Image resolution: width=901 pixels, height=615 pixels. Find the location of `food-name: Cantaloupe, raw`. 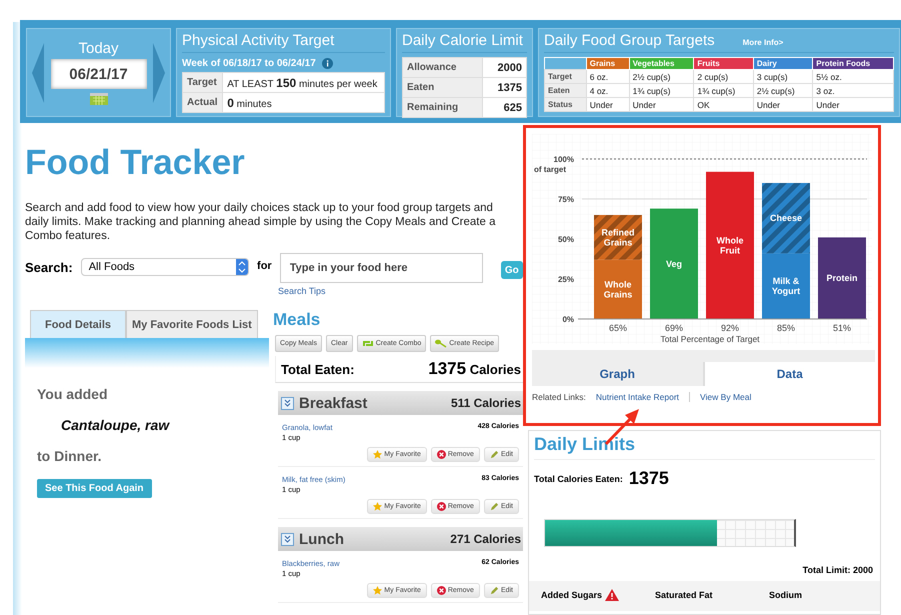

food-name: Cantaloupe, raw is located at coordinates (115, 425).